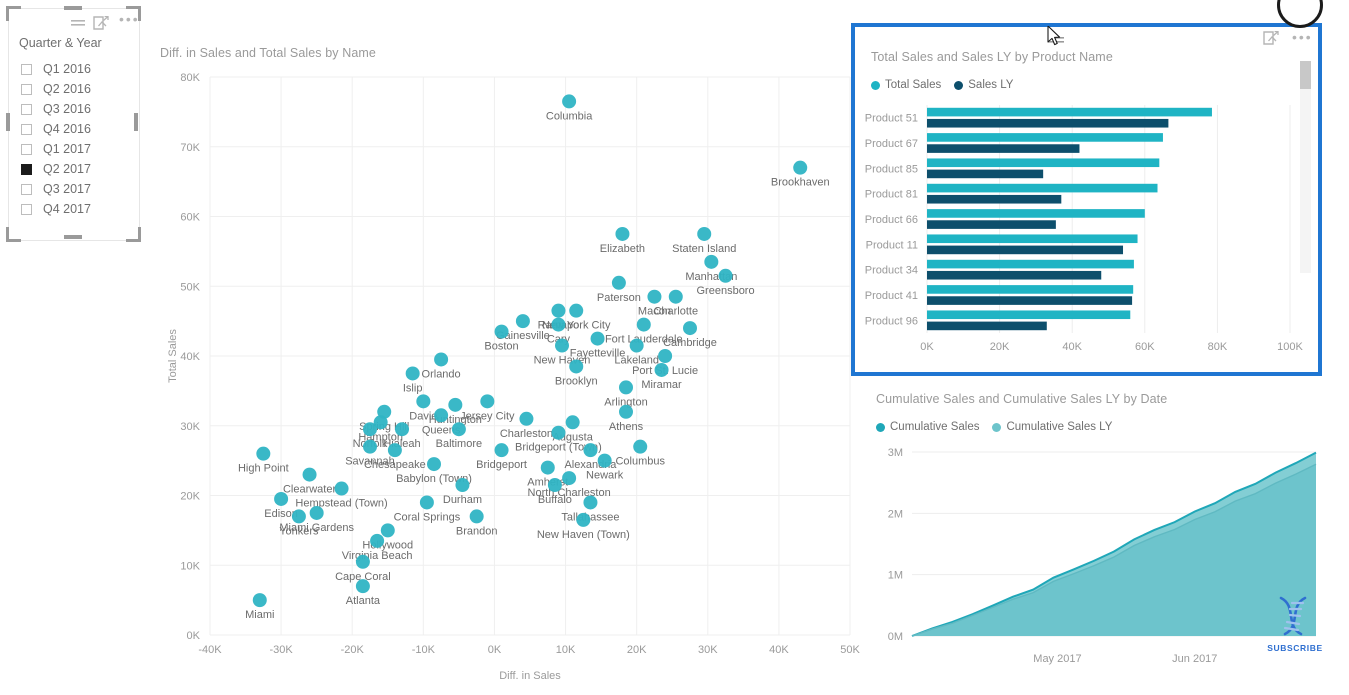  I want to click on resize-handle-br, so click(133, 234).